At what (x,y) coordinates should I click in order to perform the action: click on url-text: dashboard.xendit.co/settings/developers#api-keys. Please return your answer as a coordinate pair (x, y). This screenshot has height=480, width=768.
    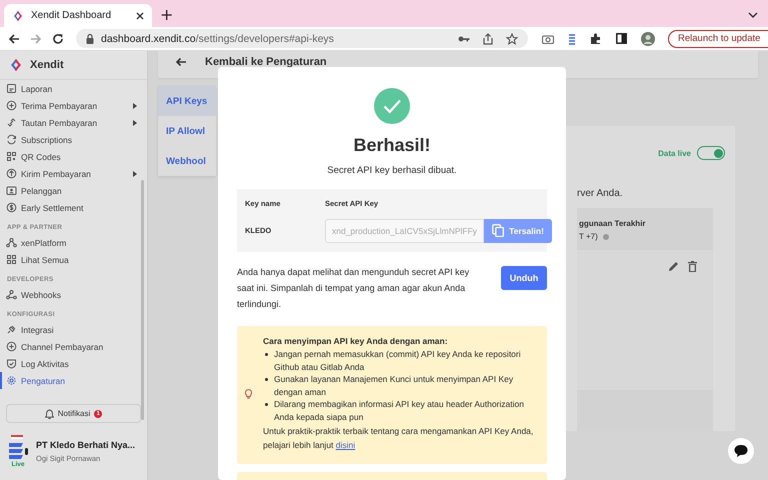
    Looking at the image, I should click on (217, 38).